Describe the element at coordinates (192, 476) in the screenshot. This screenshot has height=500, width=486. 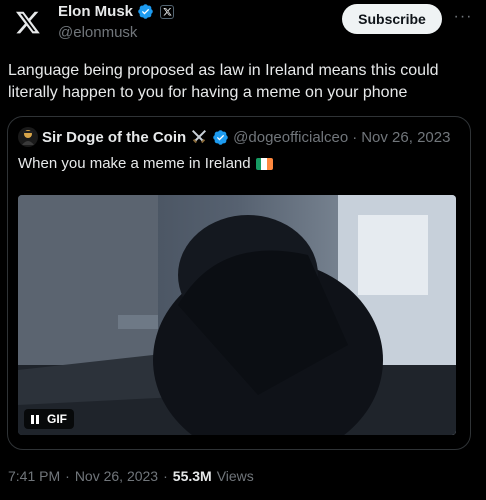
I see `views-count: 55.3M` at that location.